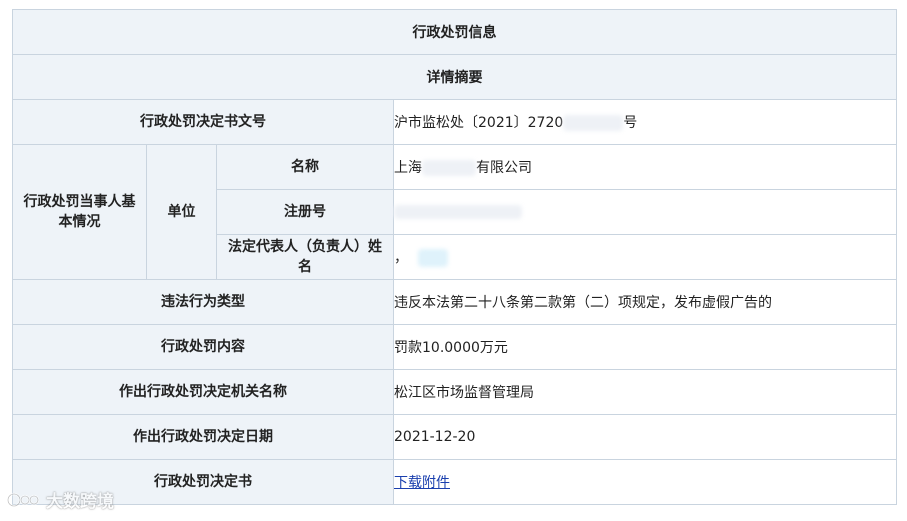 The image size is (907, 521). I want to click on legal-rep-label: 法定代表人（负责人）姓名, so click(305, 257).